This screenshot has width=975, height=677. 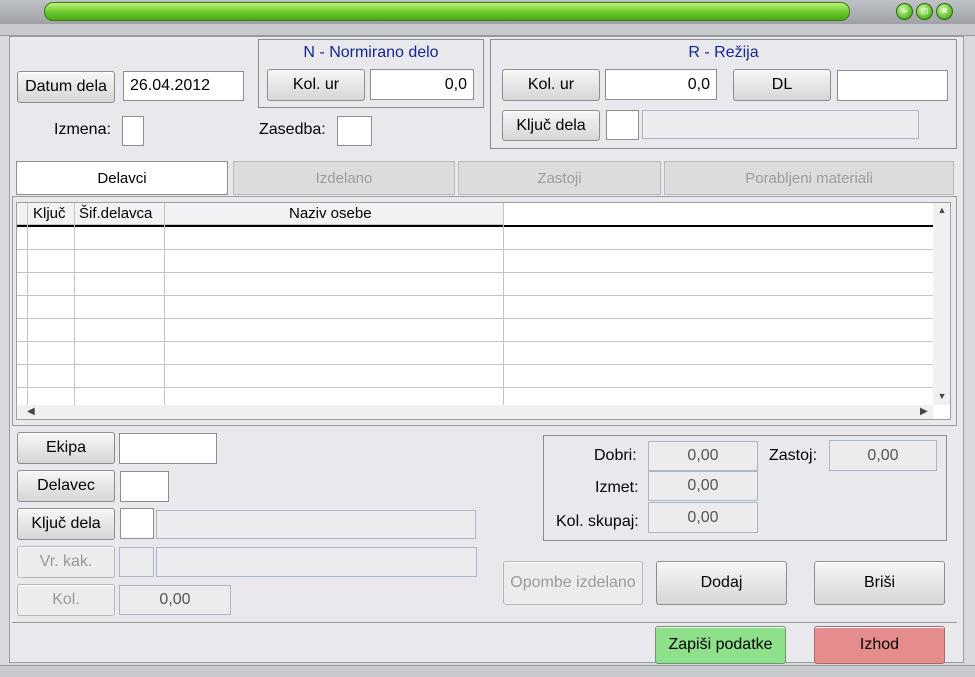 What do you see at coordinates (551, 85) in the screenshot?
I see `rezija-kol-ur-button: Kol. ur` at bounding box center [551, 85].